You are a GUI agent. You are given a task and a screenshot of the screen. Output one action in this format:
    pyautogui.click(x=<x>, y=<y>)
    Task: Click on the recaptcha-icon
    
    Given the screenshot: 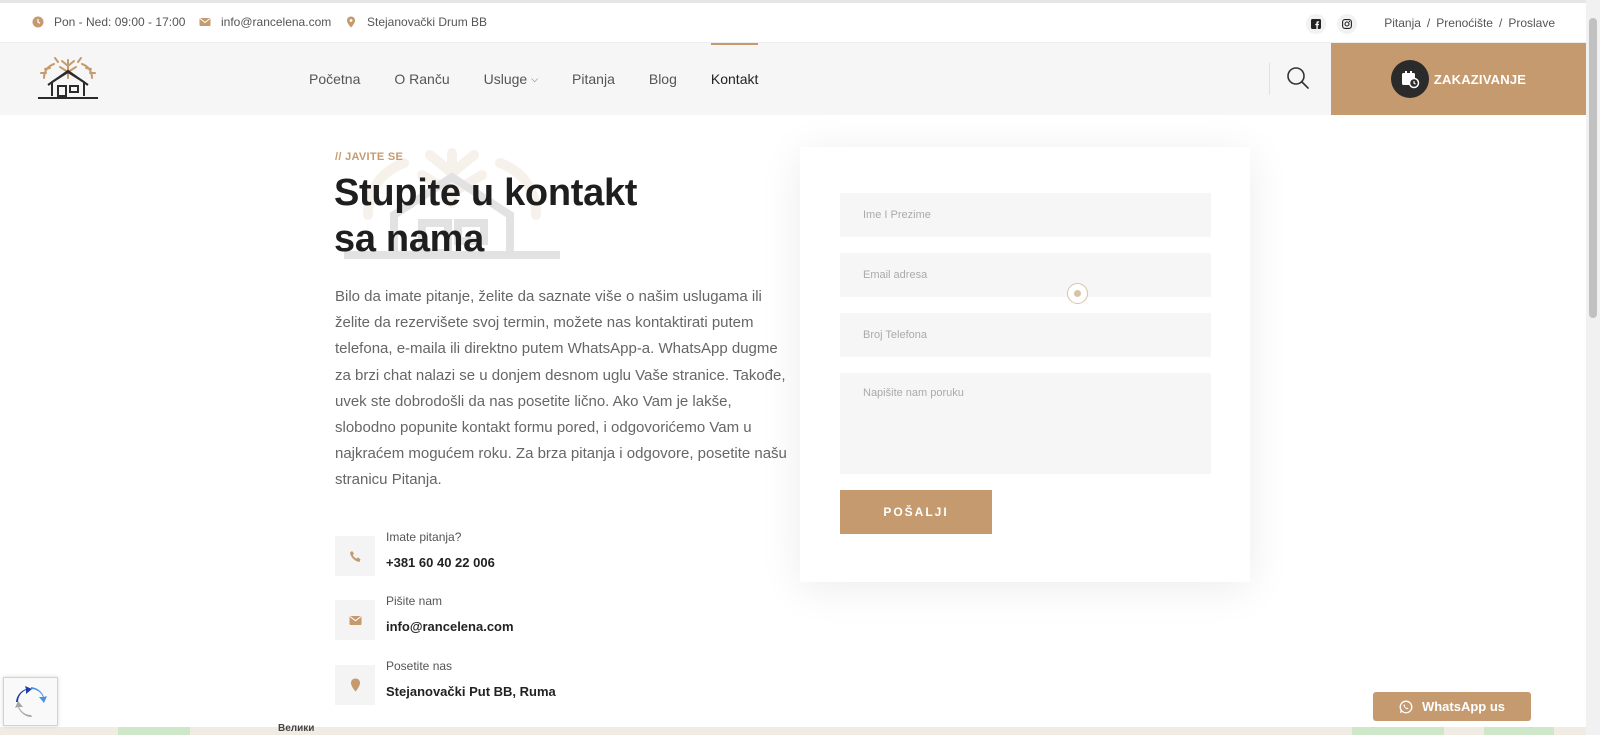 What is the action you would take?
    pyautogui.click(x=30, y=701)
    